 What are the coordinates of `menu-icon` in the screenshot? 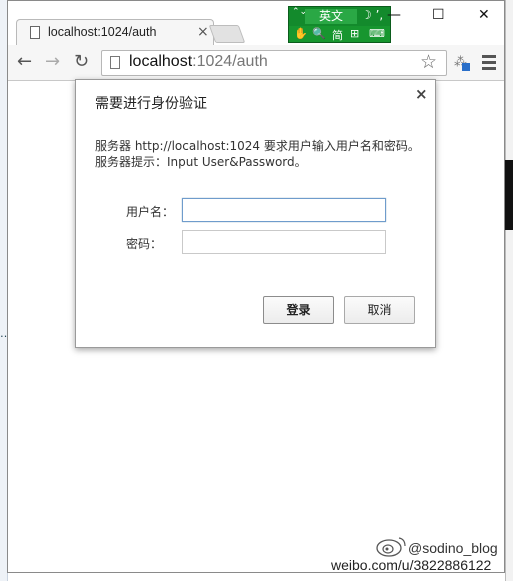 It's located at (489, 64).